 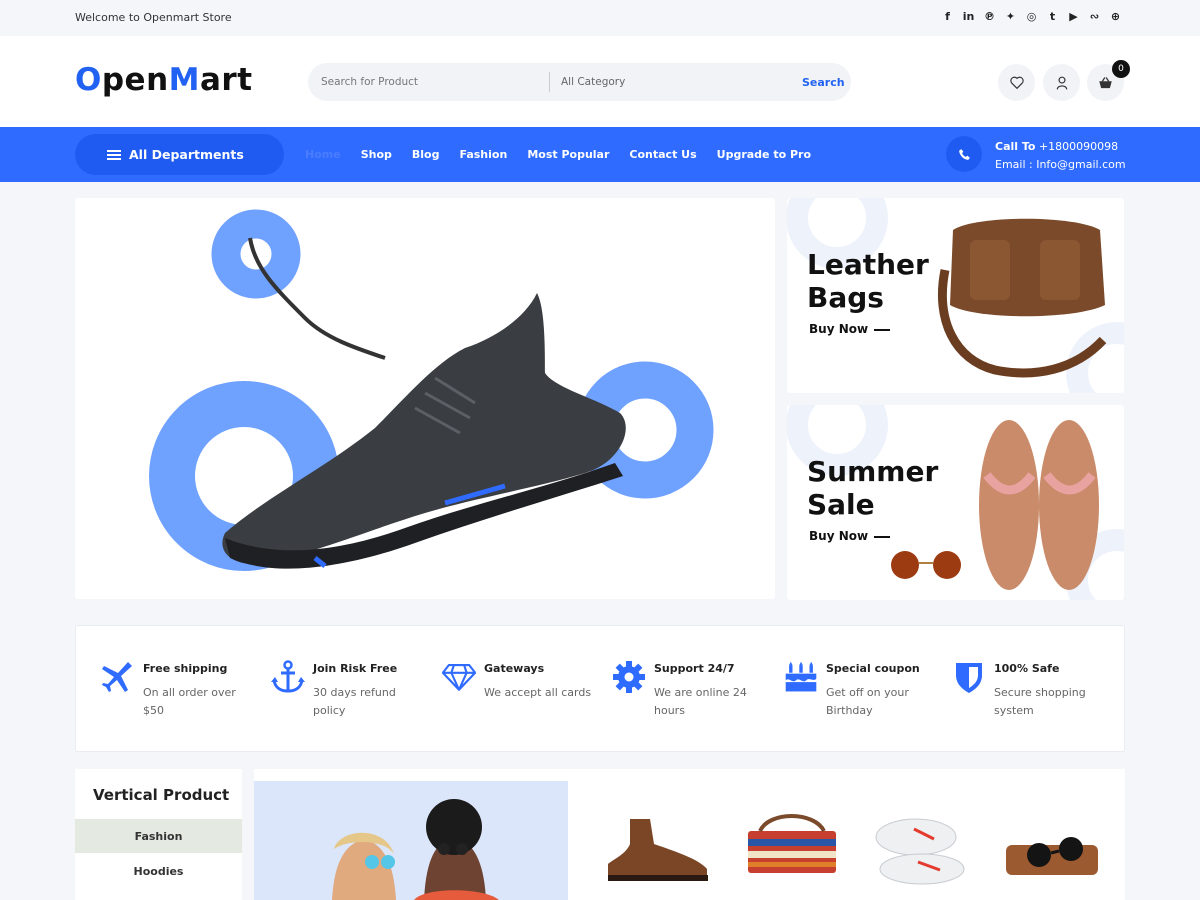 I want to click on feature-title: 100% Safe, so click(x=1027, y=668).